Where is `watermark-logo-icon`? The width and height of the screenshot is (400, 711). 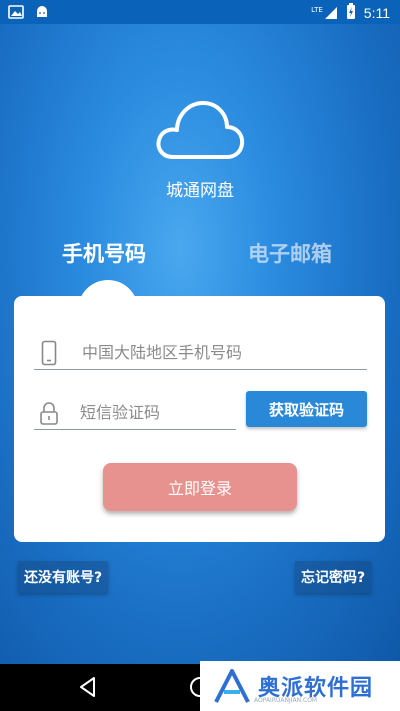 watermark-logo-icon is located at coordinates (232, 686).